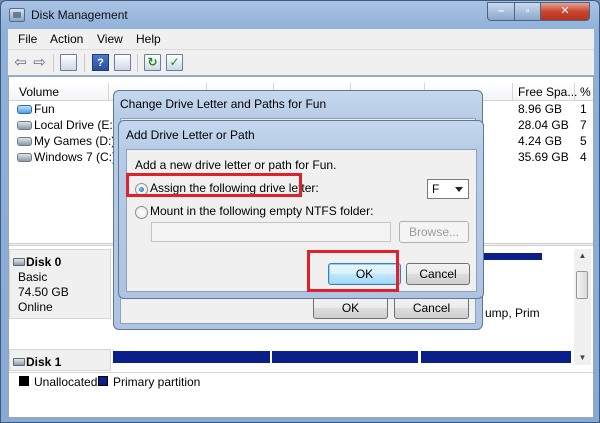 The width and height of the screenshot is (600, 423). I want to click on disk-size: 74.50 GB, so click(43, 292).